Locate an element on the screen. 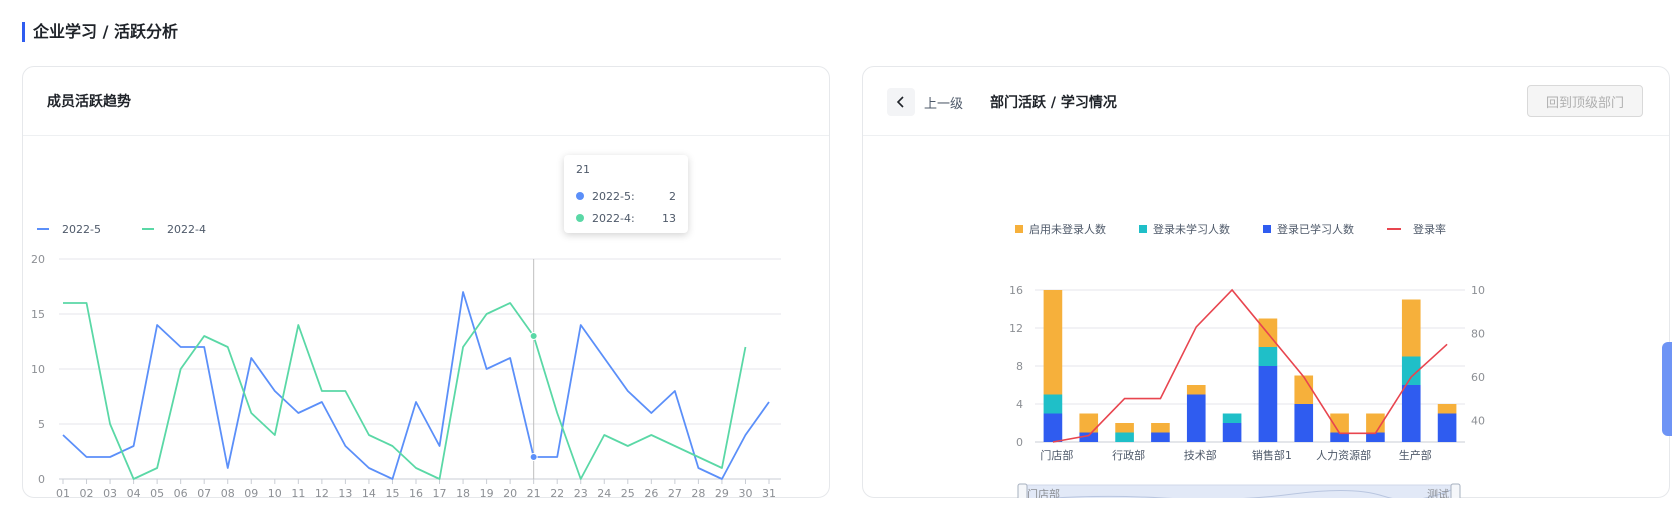 The height and width of the screenshot is (508, 1672). x-tick-label: 17 is located at coordinates (440, 492).